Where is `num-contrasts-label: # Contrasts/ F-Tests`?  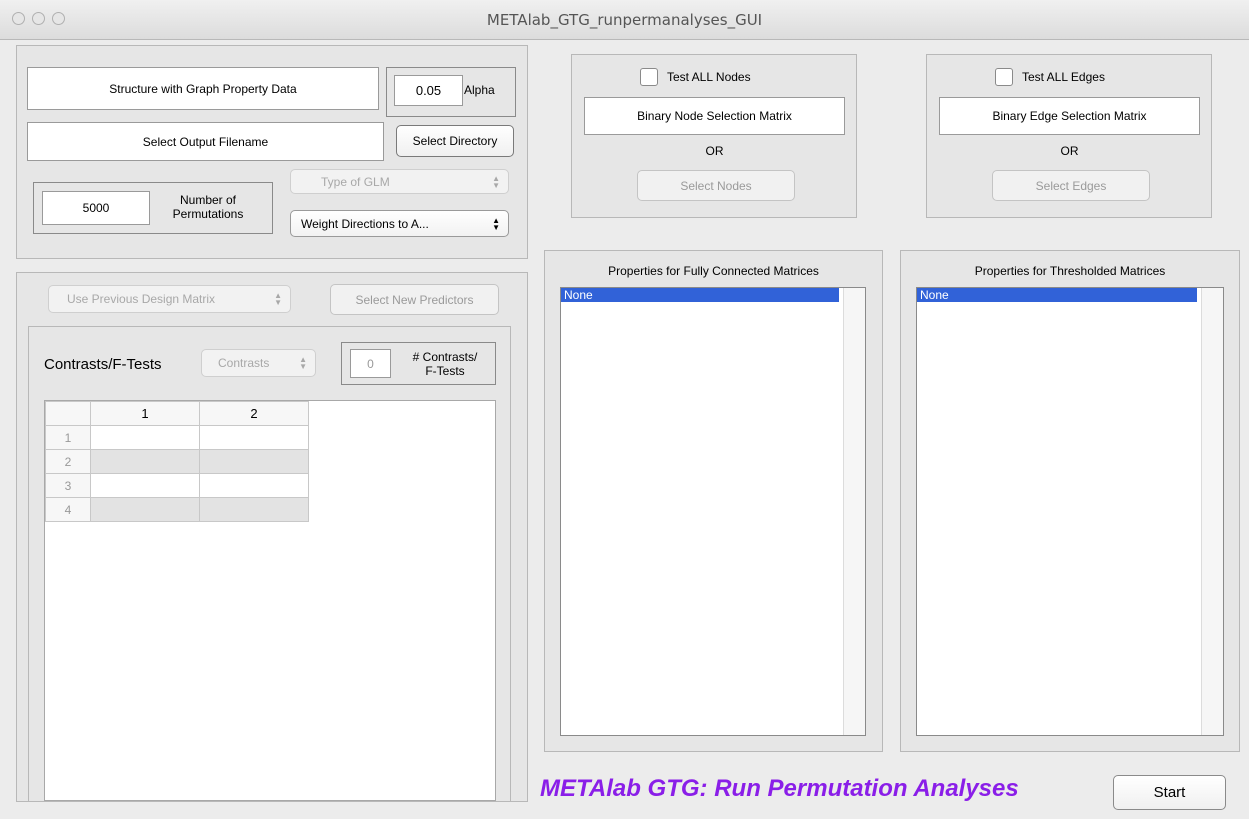
num-contrasts-label: # Contrasts/ F-Tests is located at coordinates (445, 364).